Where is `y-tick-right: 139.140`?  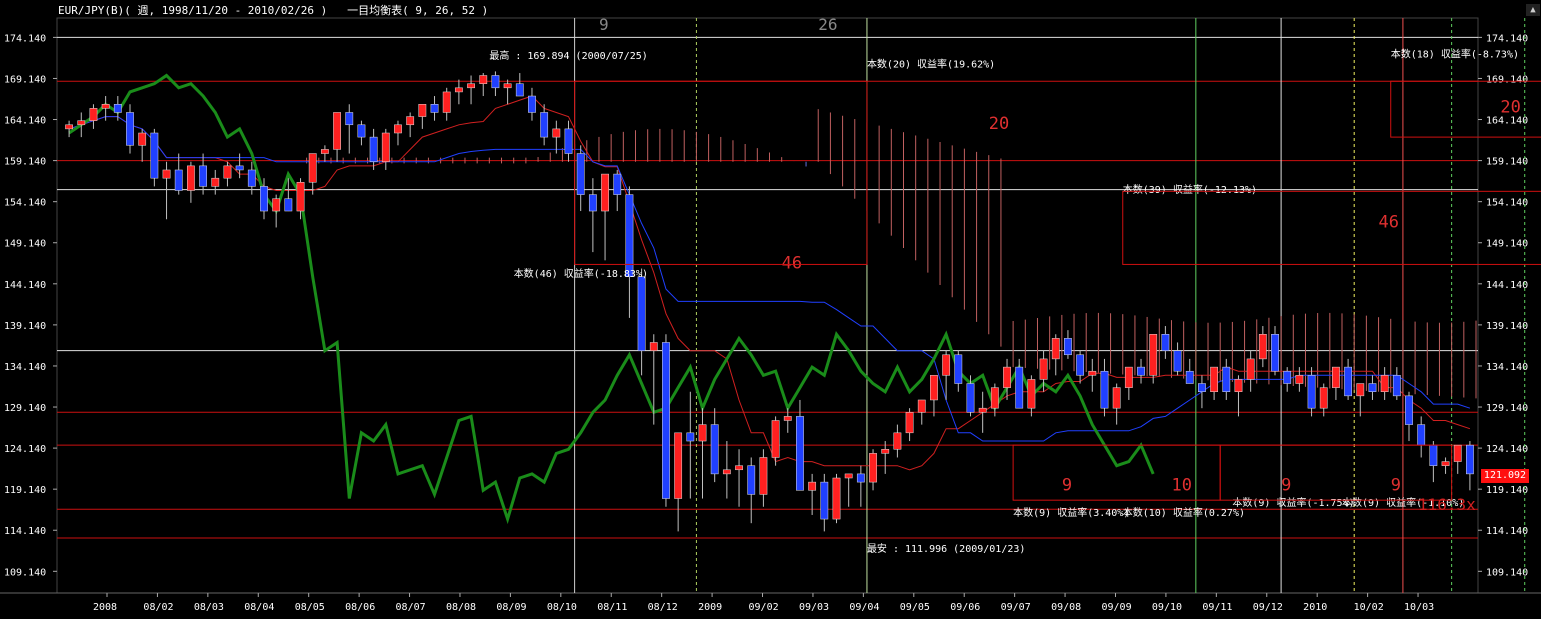 y-tick-right: 139.140 is located at coordinates (1507, 326).